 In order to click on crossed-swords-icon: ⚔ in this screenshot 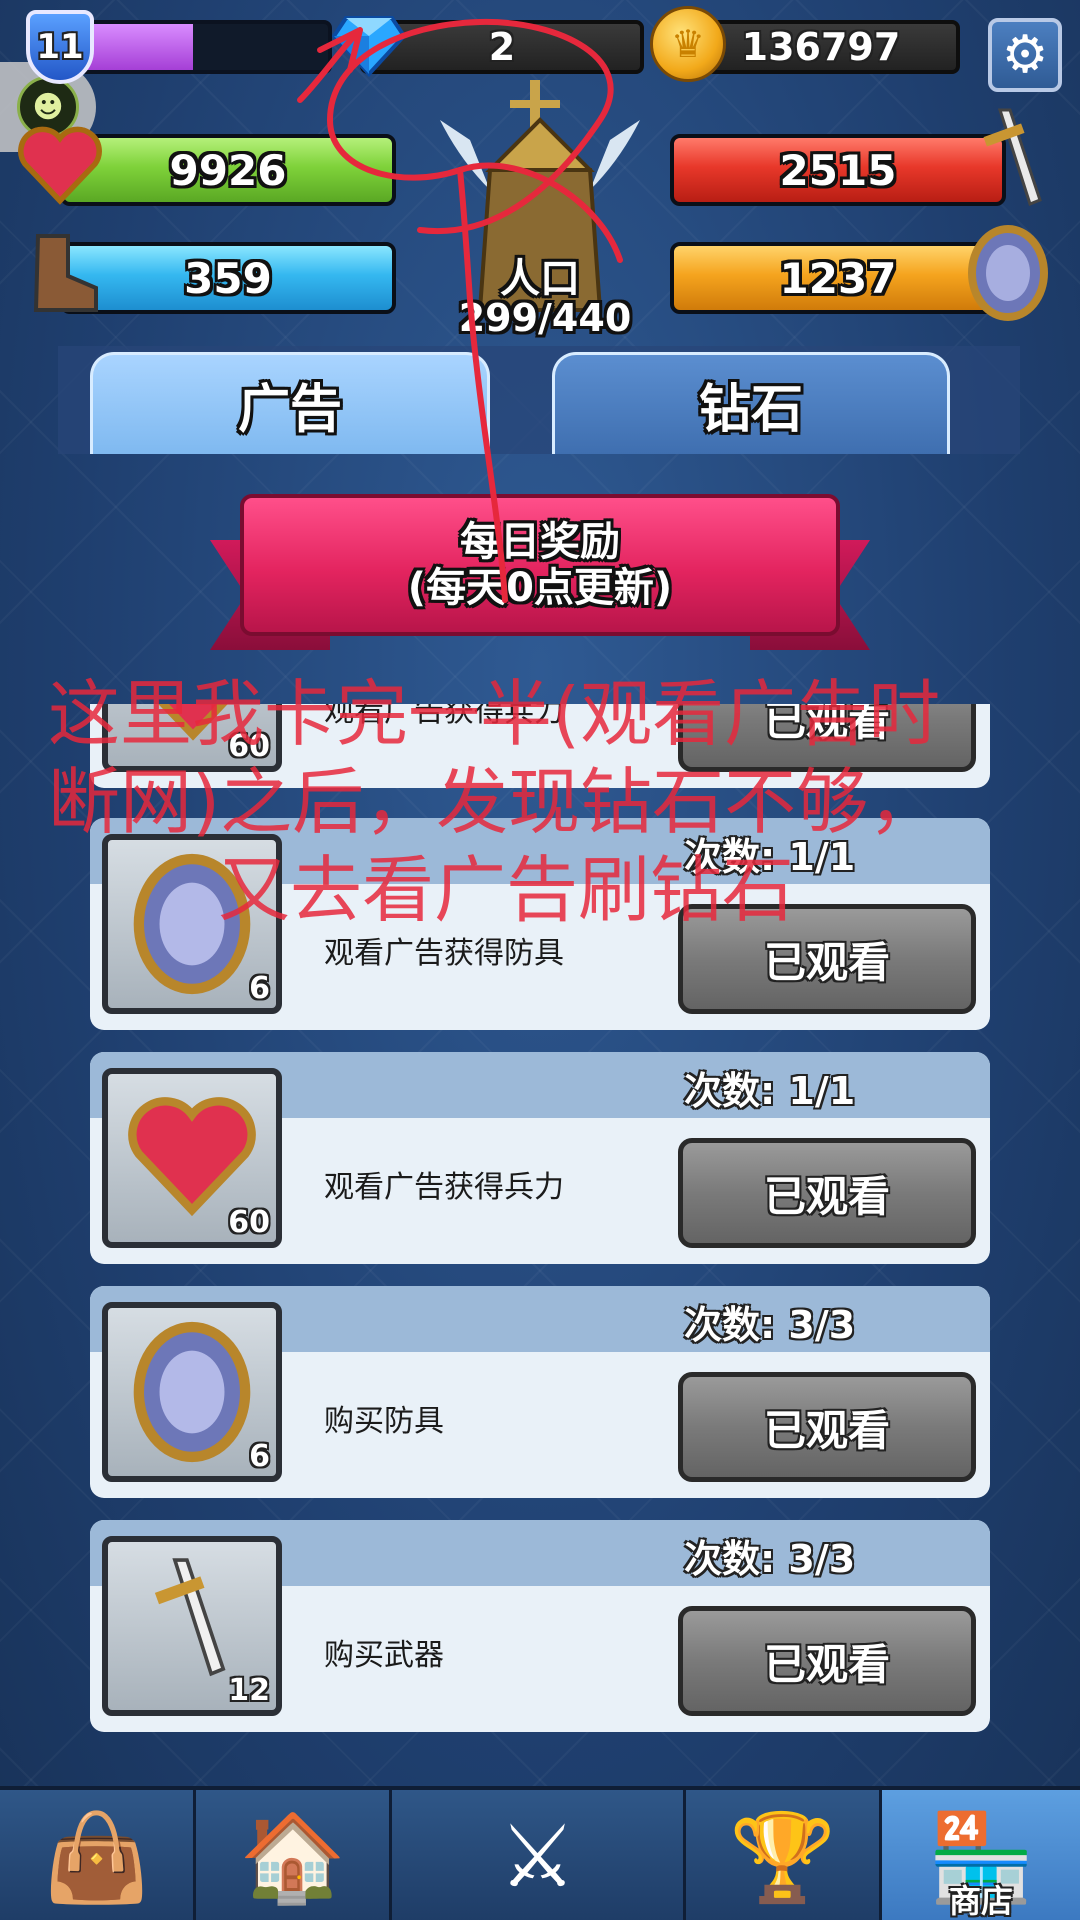, I will do `click(537, 1857)`.